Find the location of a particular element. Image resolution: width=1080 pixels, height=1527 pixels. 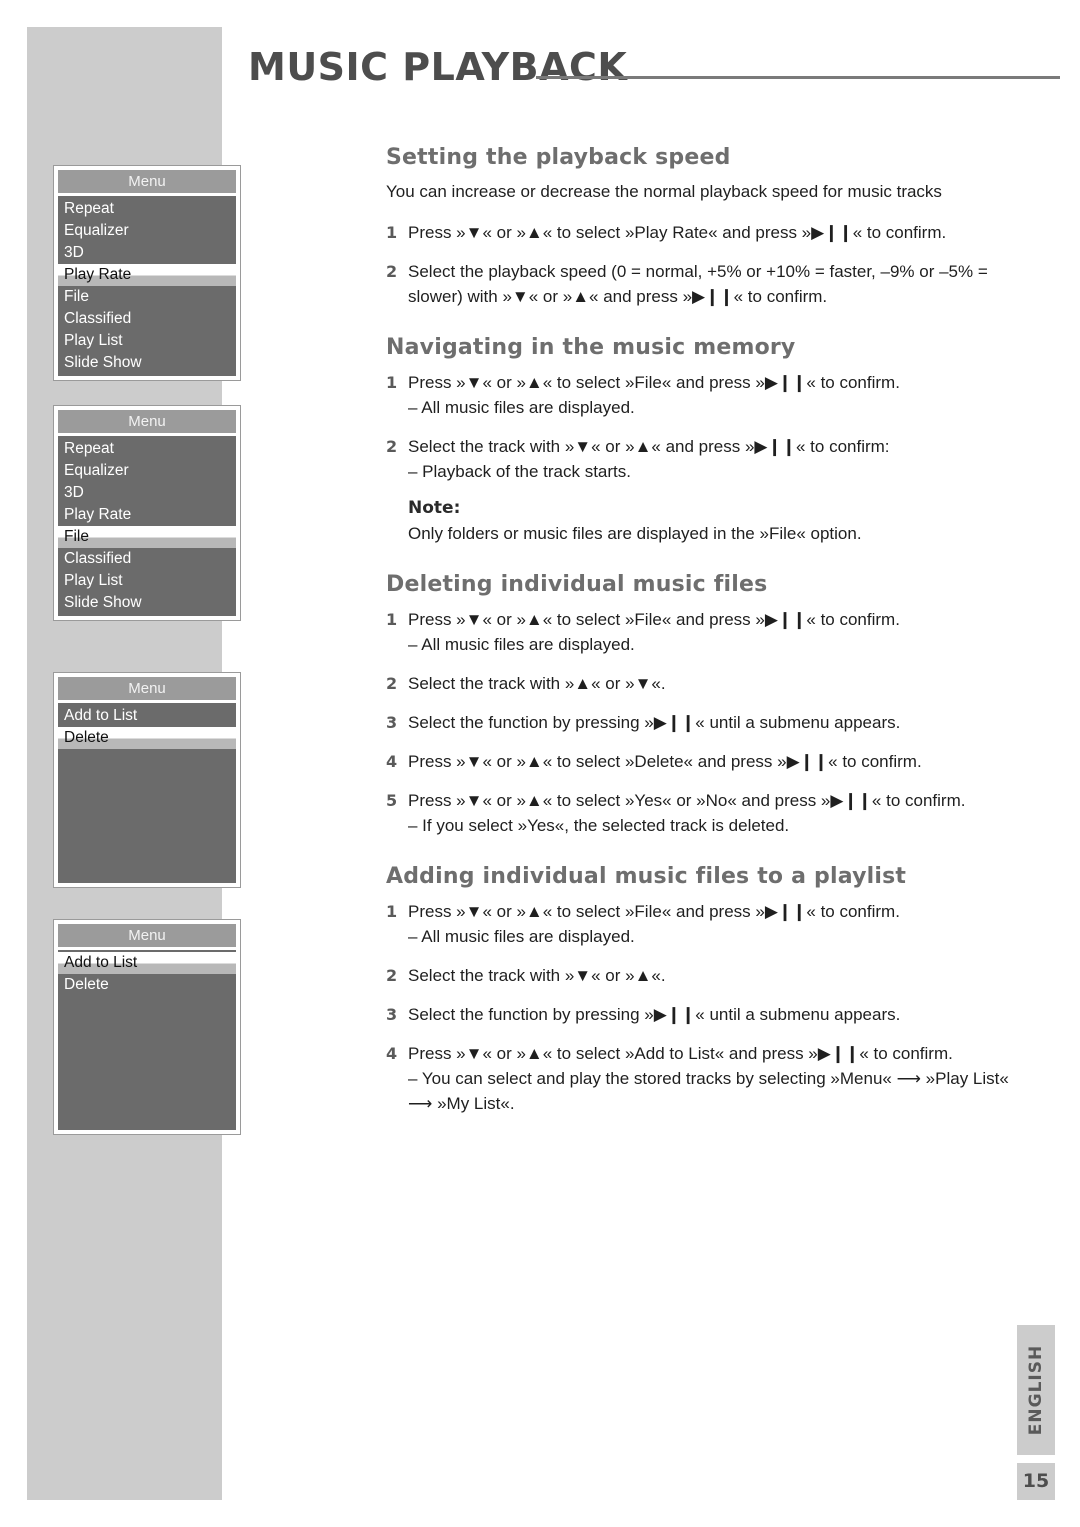

osd-menu-item: Add to List is located at coordinates (147, 716).